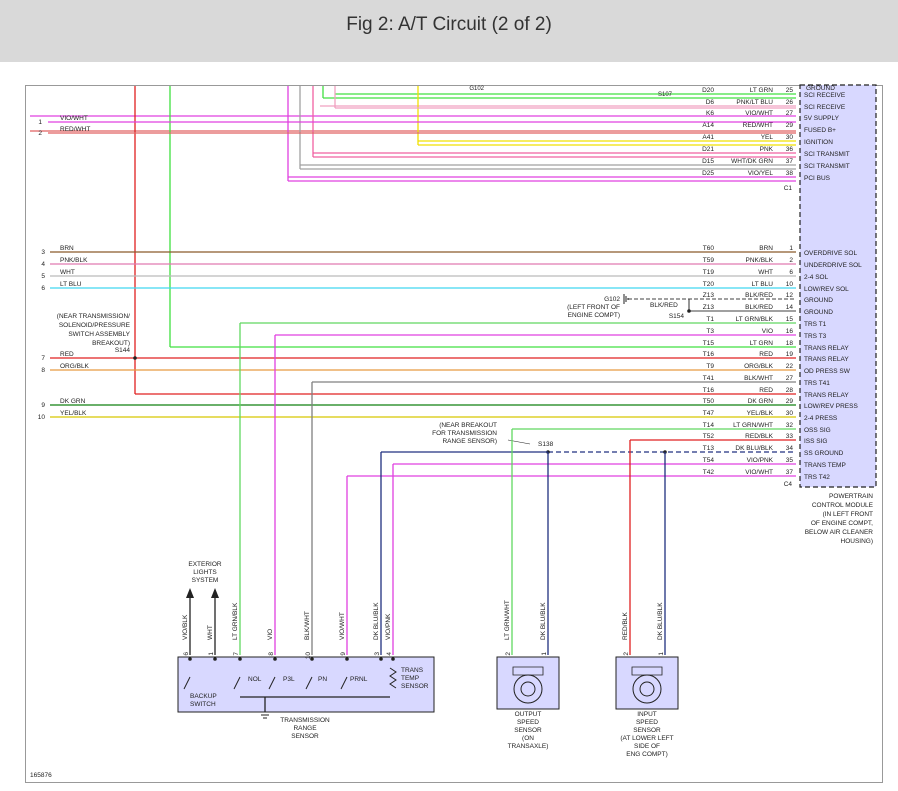  What do you see at coordinates (790, 390) in the screenshot?
I see `pin-number: 28` at bounding box center [790, 390].